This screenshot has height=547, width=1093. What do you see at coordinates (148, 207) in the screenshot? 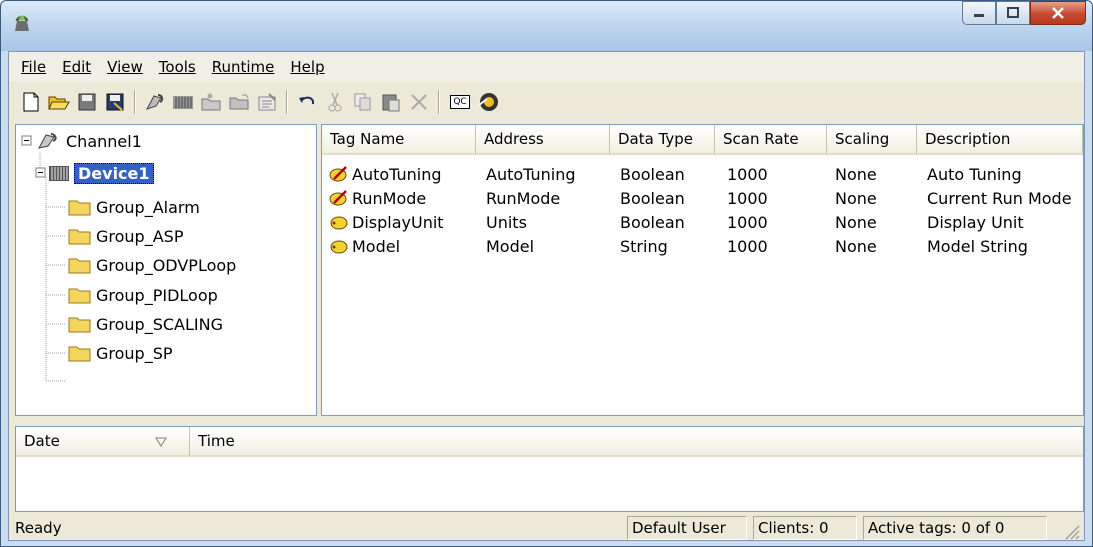
I see `tree-label-group: Group_Alarm` at bounding box center [148, 207].